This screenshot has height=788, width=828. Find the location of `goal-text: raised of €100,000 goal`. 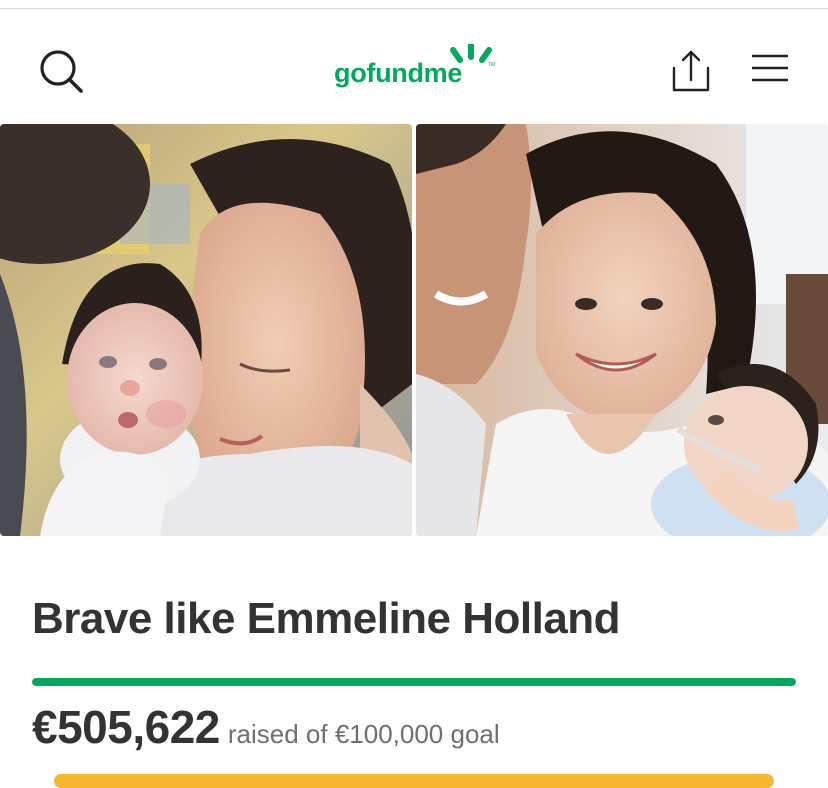

goal-text: raised of €100,000 goal is located at coordinates (363, 734).